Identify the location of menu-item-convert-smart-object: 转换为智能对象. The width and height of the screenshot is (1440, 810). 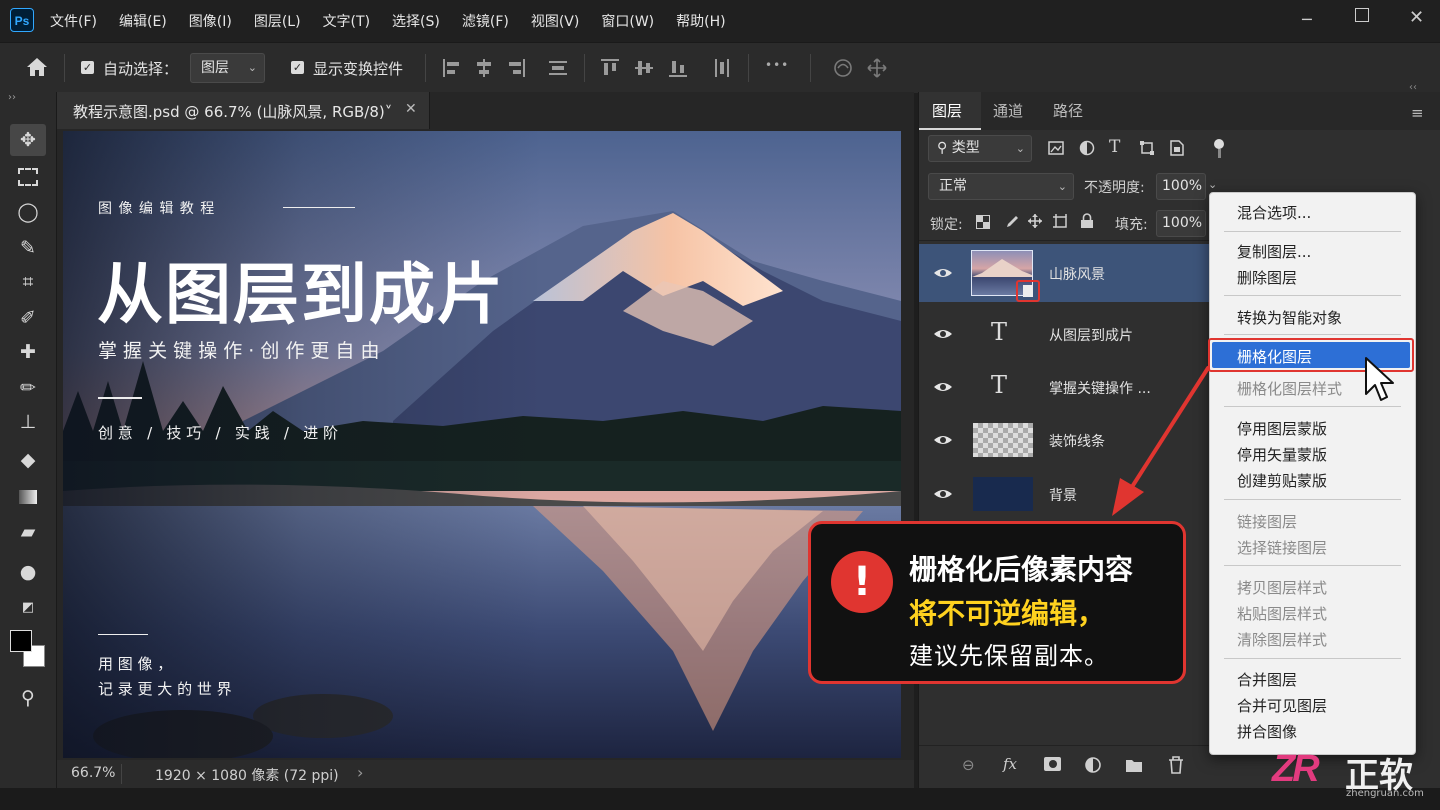
(1289, 317).